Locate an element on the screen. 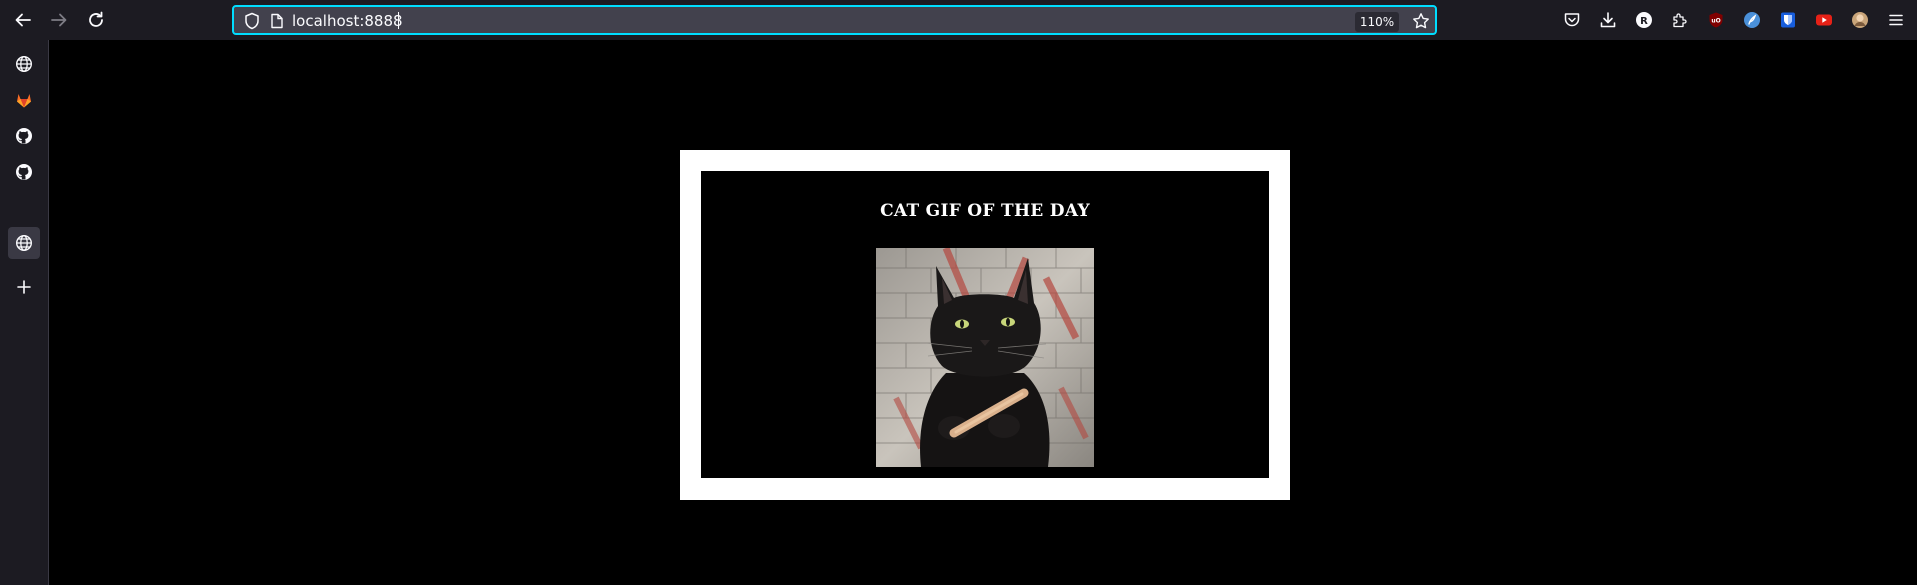  browser-toolbar: localhost:8888 110% R uO is located at coordinates (958, 20).